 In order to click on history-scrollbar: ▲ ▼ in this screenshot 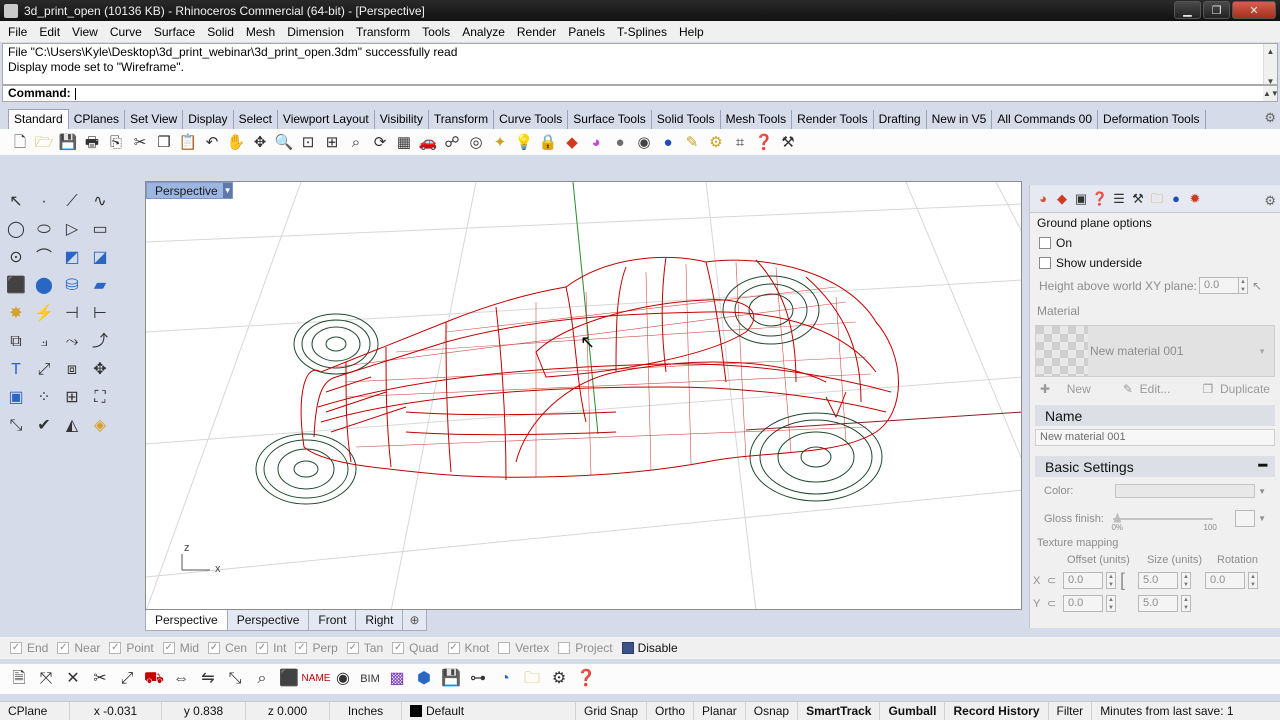, I will do `click(1270, 65)`.